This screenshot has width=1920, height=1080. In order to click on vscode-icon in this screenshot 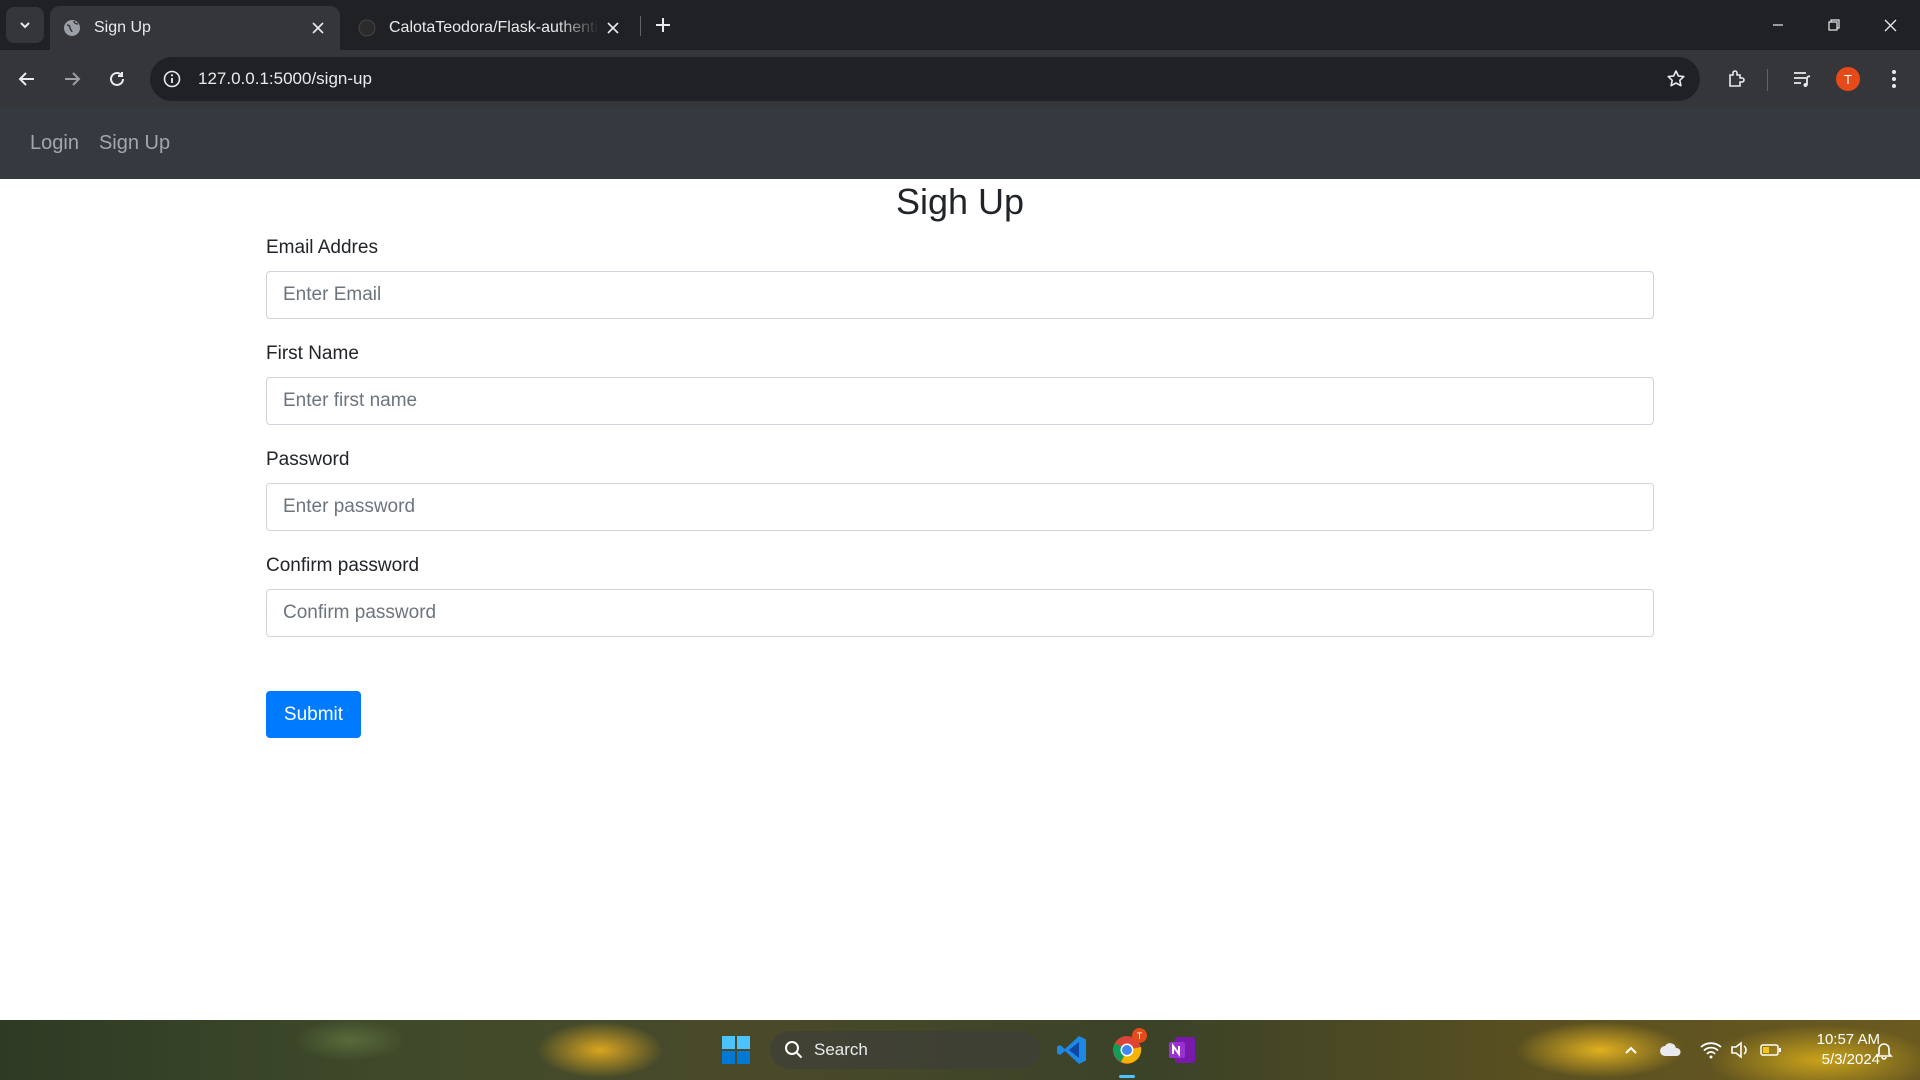, I will do `click(1071, 1050)`.